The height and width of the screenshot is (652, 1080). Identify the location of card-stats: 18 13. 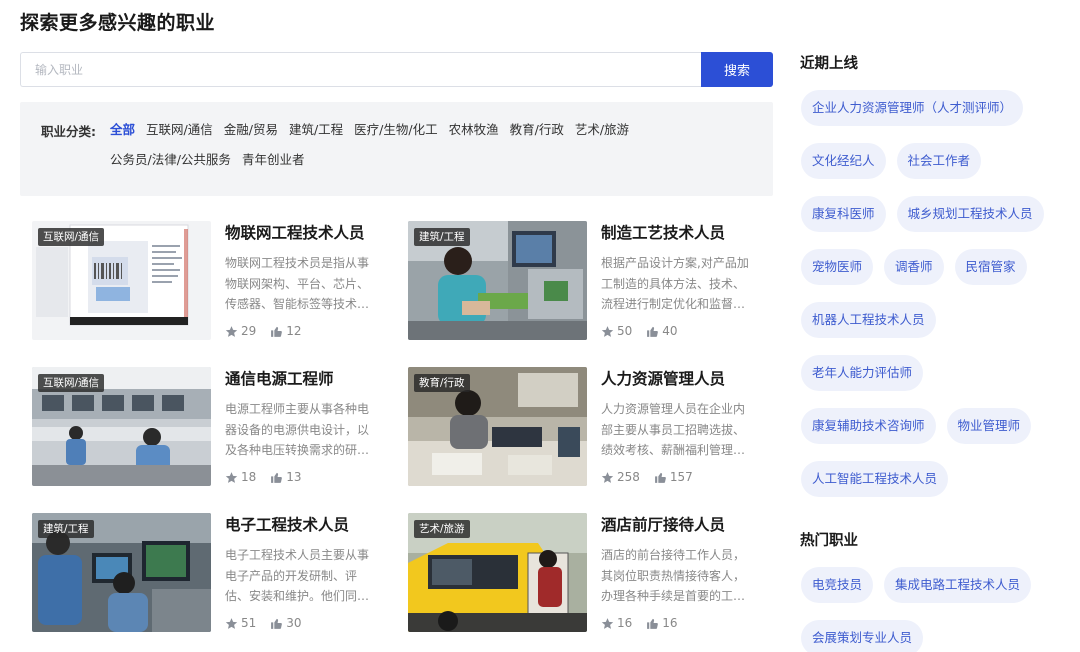
(270, 477).